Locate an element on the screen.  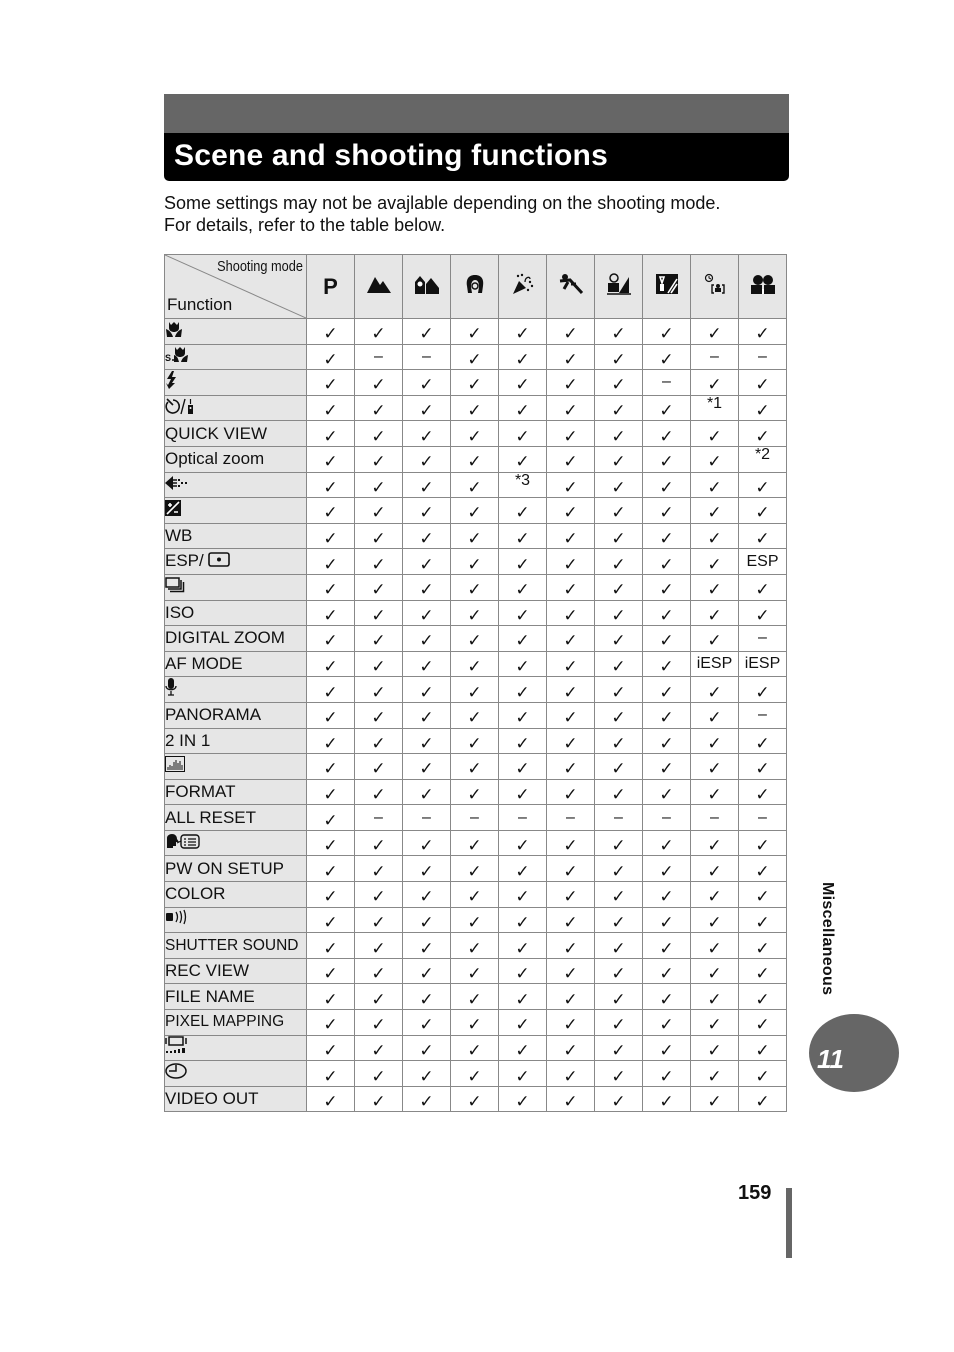
function-label: REC VIEW is located at coordinates (207, 971).